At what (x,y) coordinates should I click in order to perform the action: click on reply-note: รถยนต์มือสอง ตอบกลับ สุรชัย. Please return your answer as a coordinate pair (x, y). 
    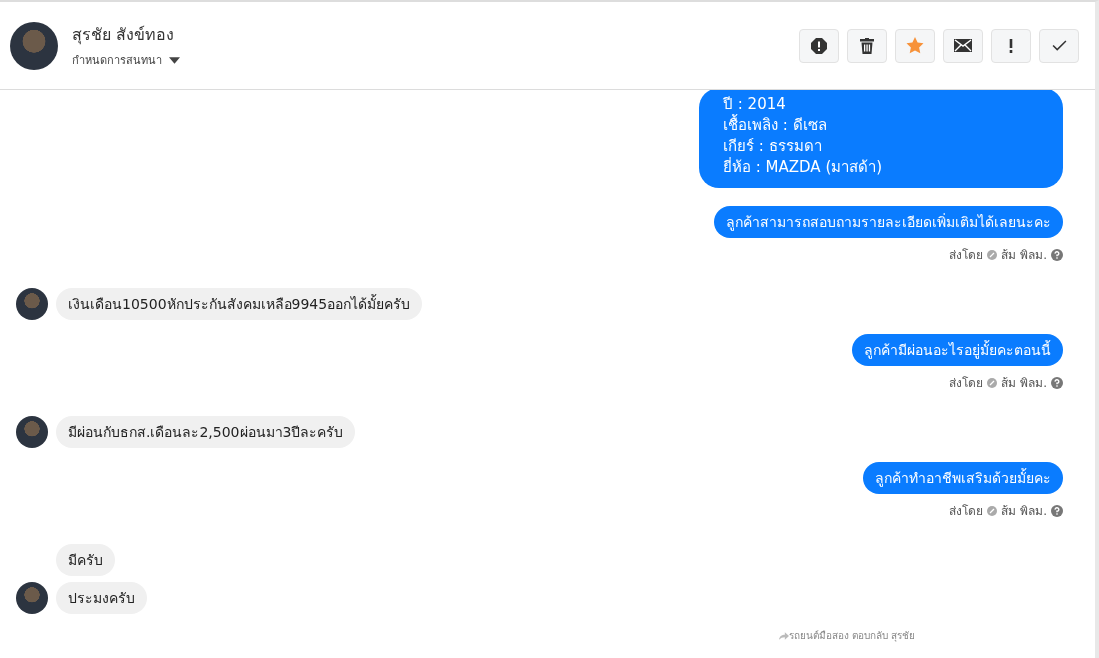
    Looking at the image, I should click on (846, 635).